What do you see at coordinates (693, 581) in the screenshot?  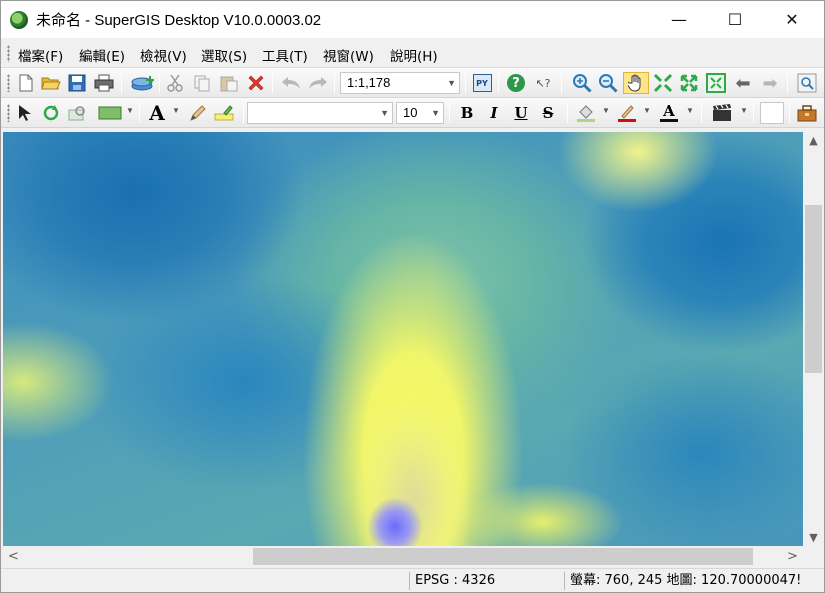 I see `status-coordinates: 螢幕: 760, 245 地圖: 120.70000047!` at bounding box center [693, 581].